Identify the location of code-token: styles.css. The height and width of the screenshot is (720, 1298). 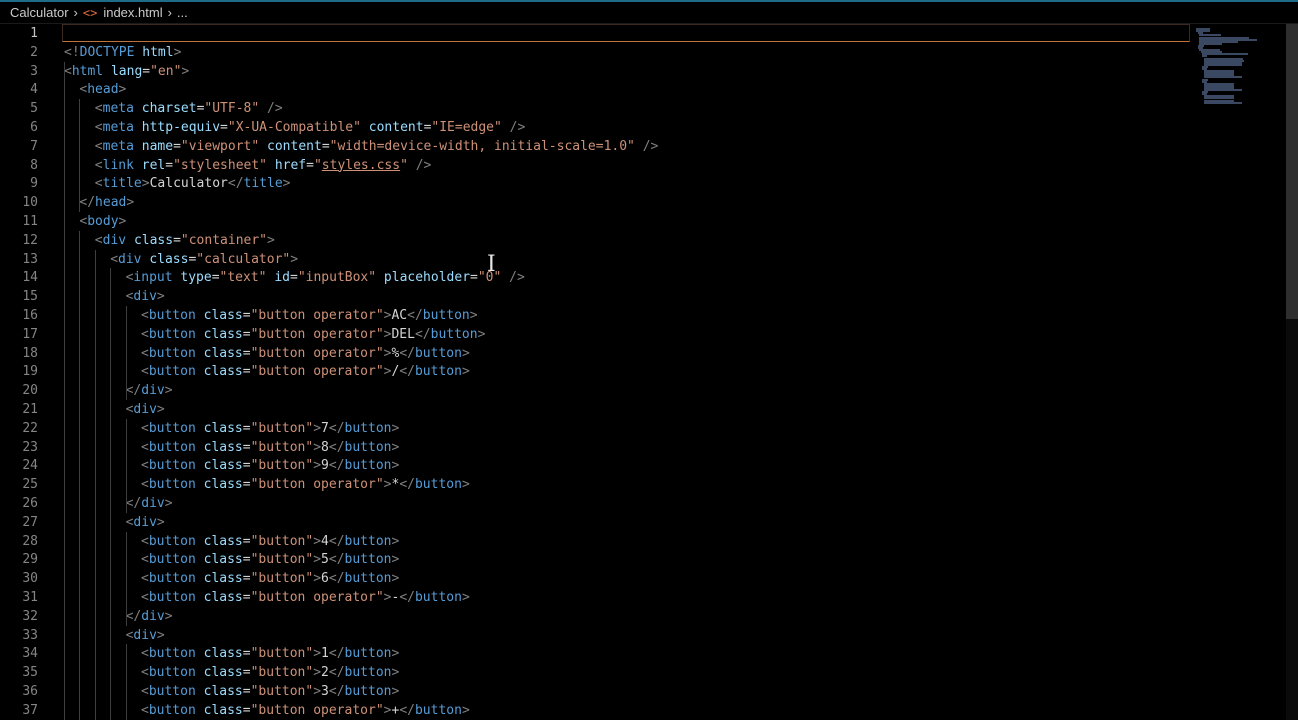
(361, 165).